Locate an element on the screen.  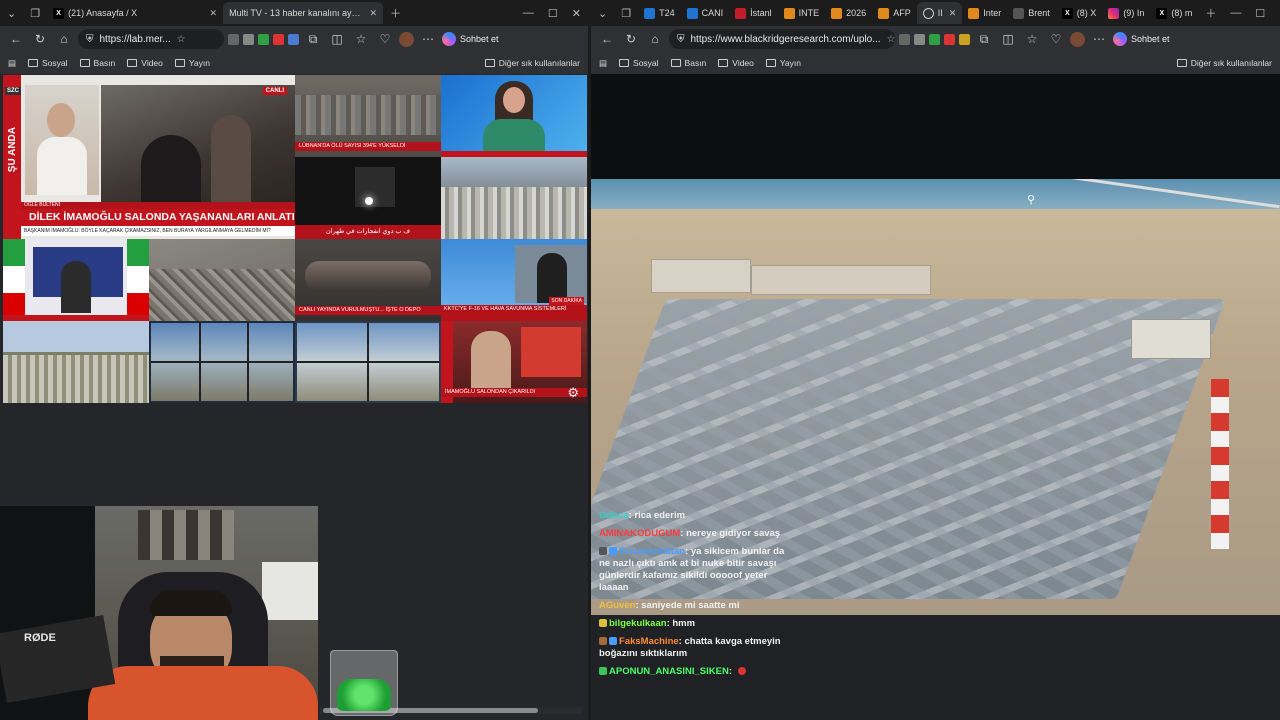
tv-tile-imamoglu: İMAMOĞLU SALONDAN ÇIKARILDI ⚙ is located at coordinates (514, 362).